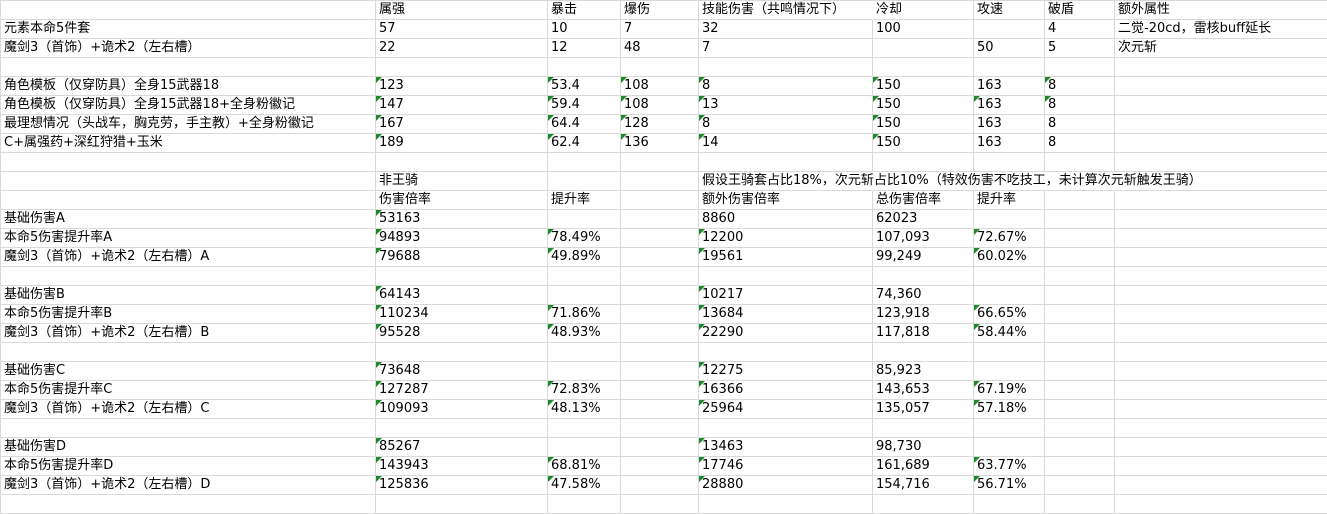 The image size is (1327, 514). Describe the element at coordinates (1221, 162) in the screenshot. I see `cell-r9-c9` at that location.